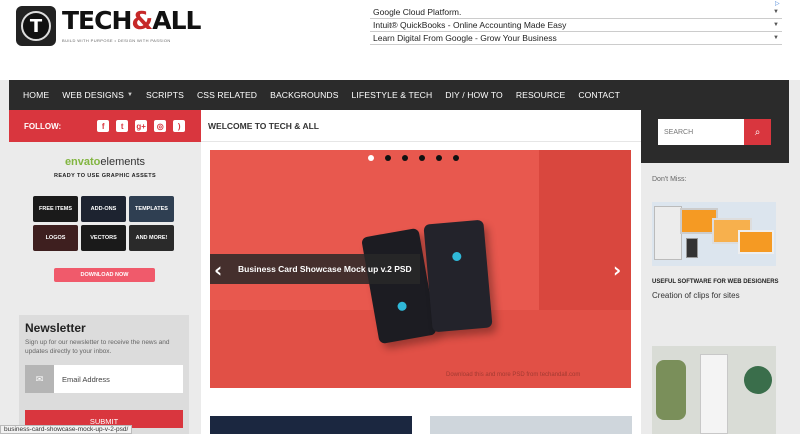 The width and height of the screenshot is (800, 434). Describe the element at coordinates (43, 126) in the screenshot. I see `follow-label: FOLLOW:` at that location.